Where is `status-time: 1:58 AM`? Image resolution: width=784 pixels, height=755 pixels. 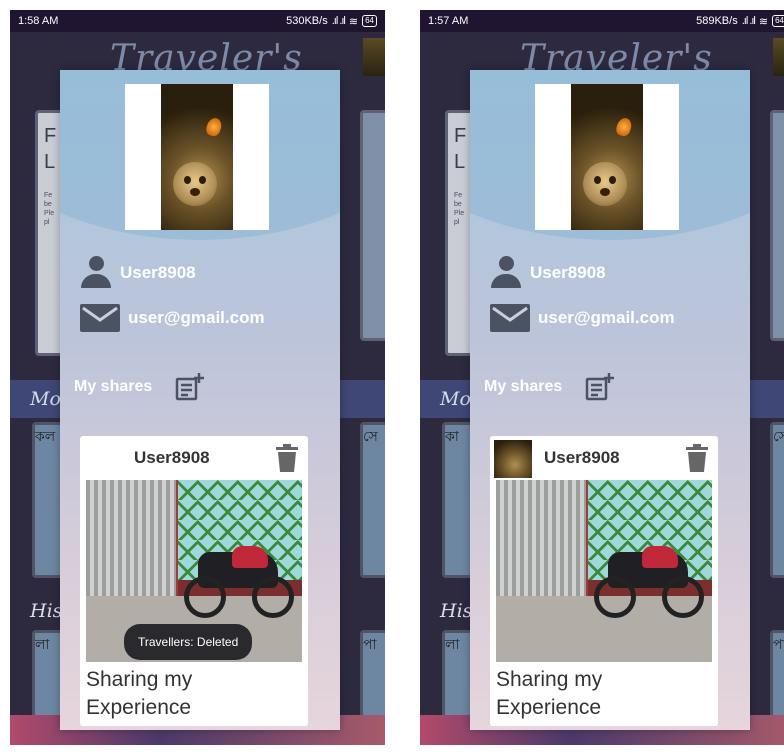
status-time: 1:58 AM is located at coordinates (38, 21).